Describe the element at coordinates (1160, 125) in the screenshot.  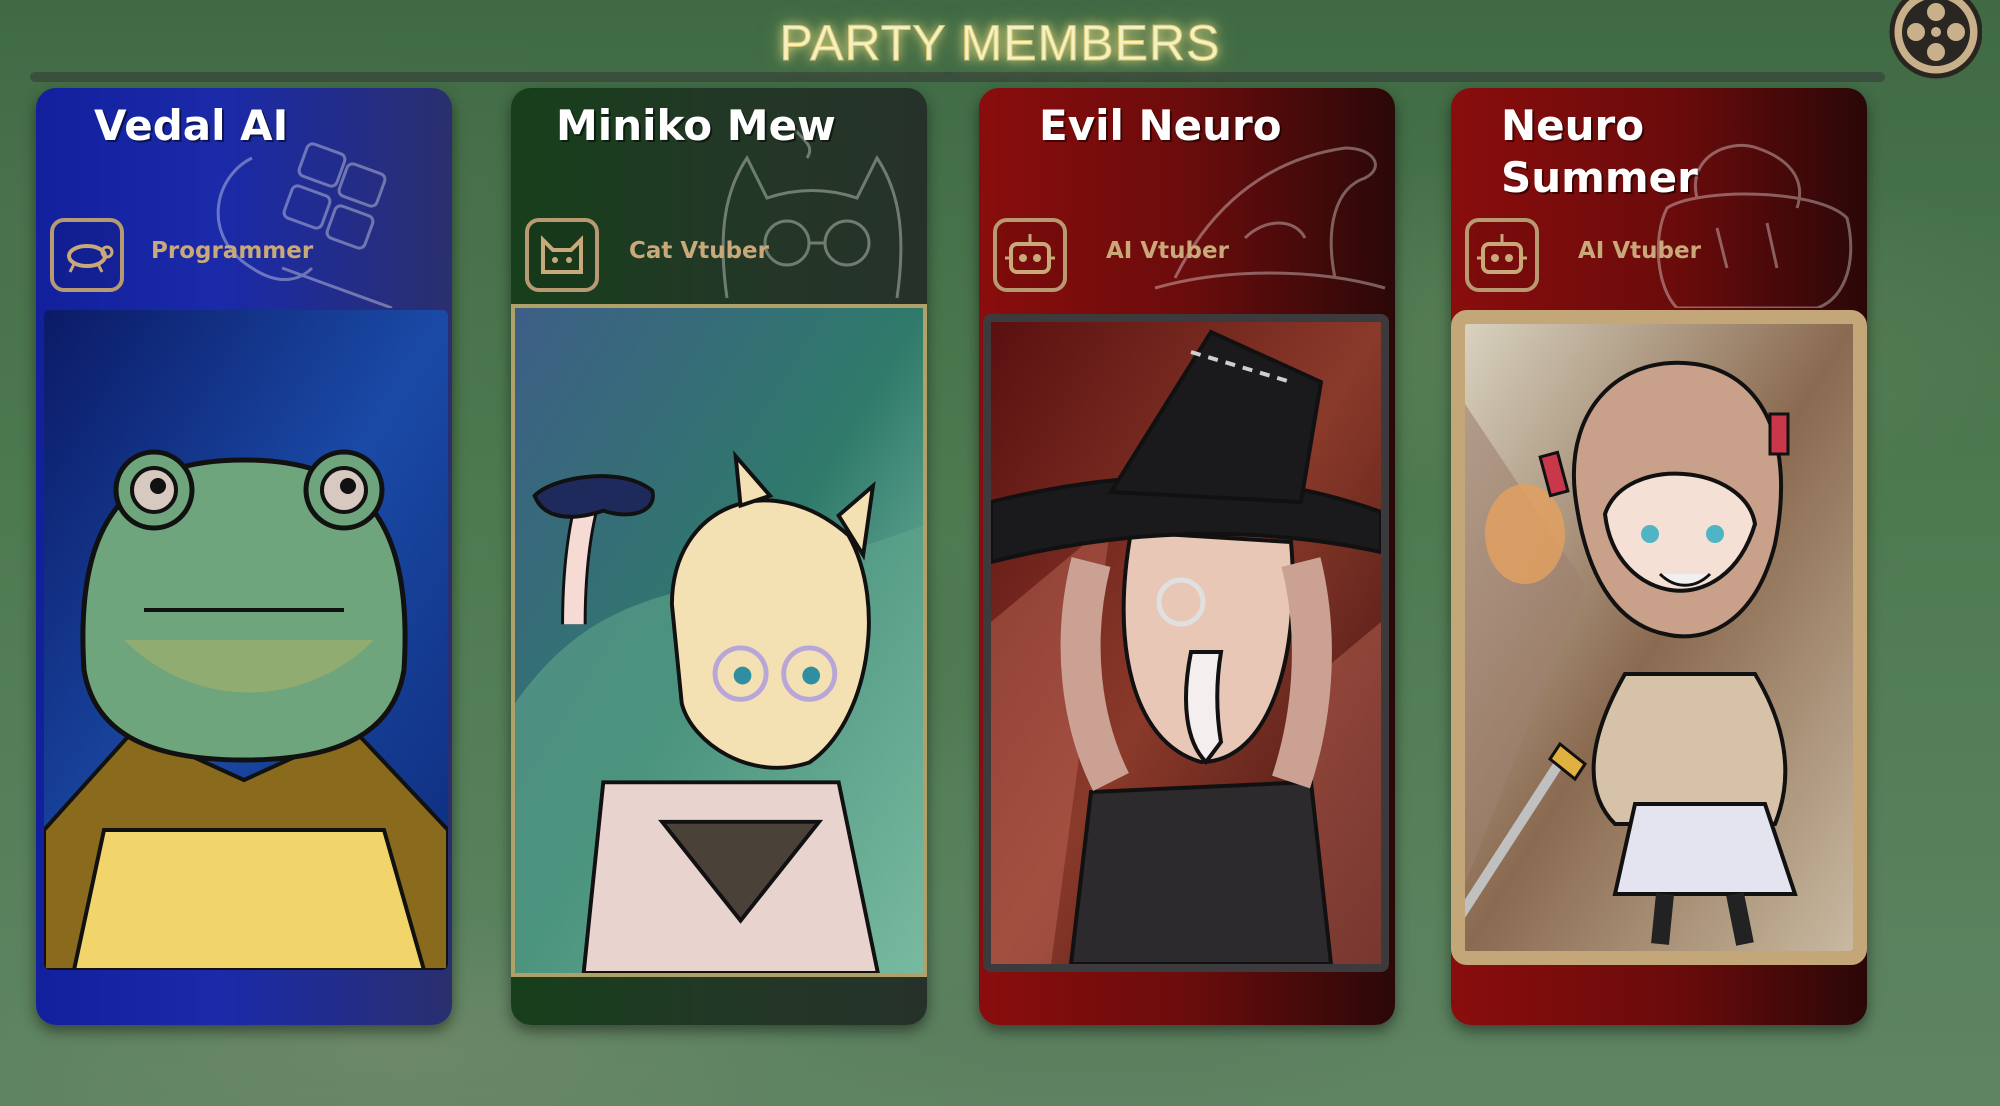
I see `member-name: Evil Neuro` at that location.